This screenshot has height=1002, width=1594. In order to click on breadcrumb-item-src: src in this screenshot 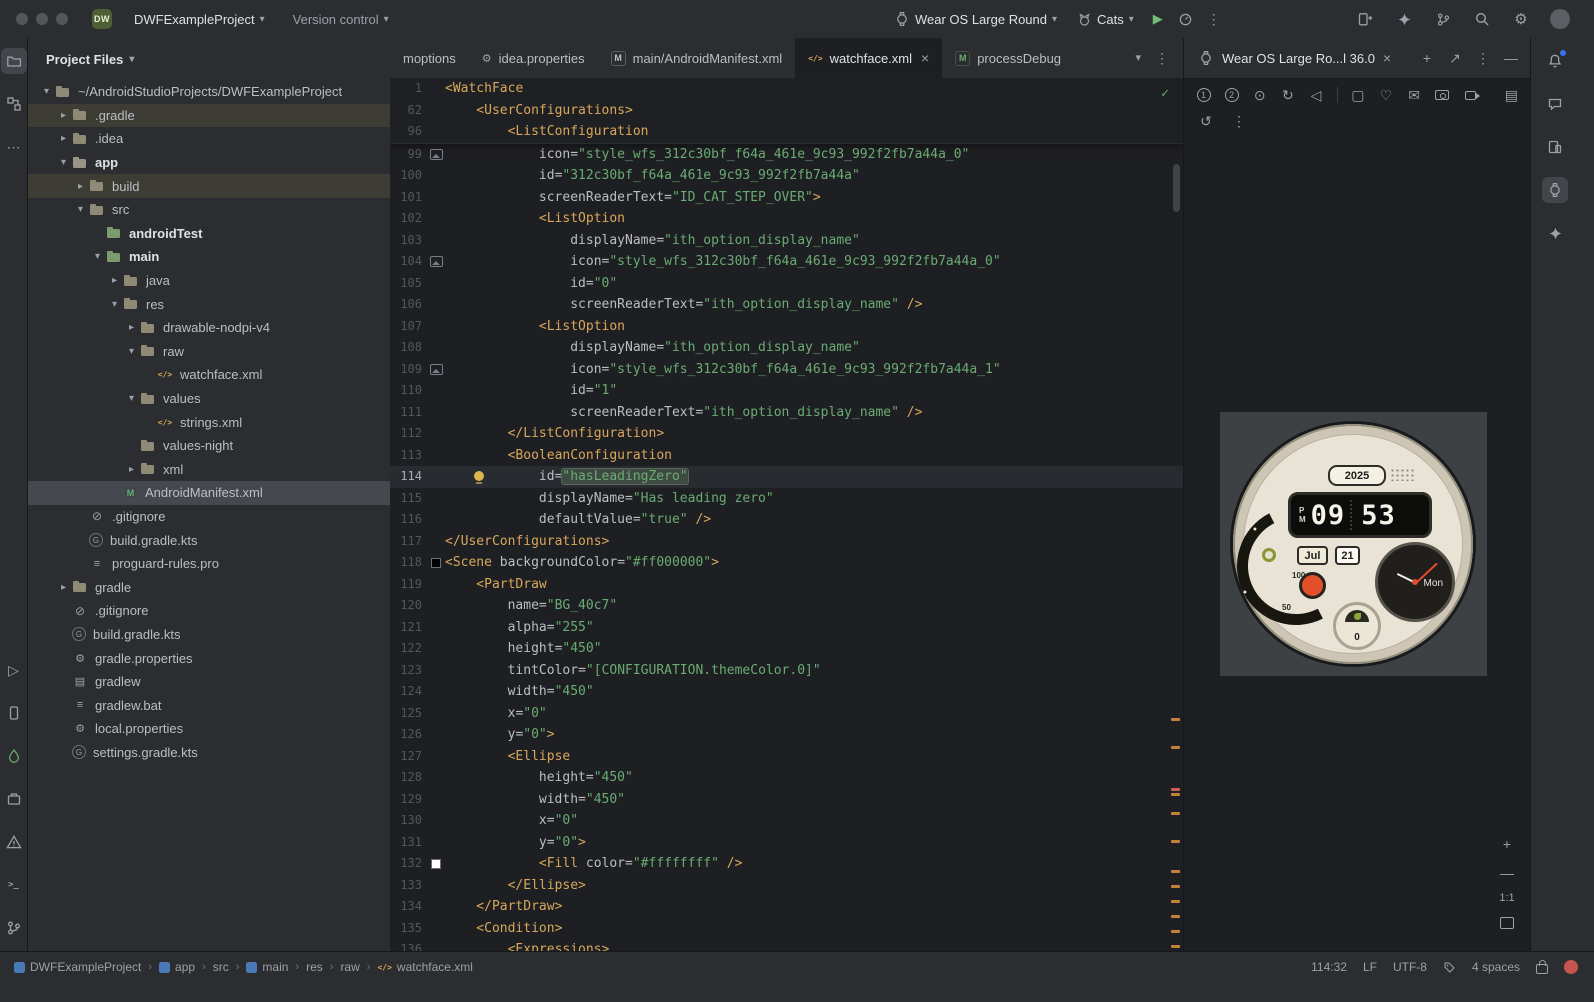, I will do `click(221, 967)`.